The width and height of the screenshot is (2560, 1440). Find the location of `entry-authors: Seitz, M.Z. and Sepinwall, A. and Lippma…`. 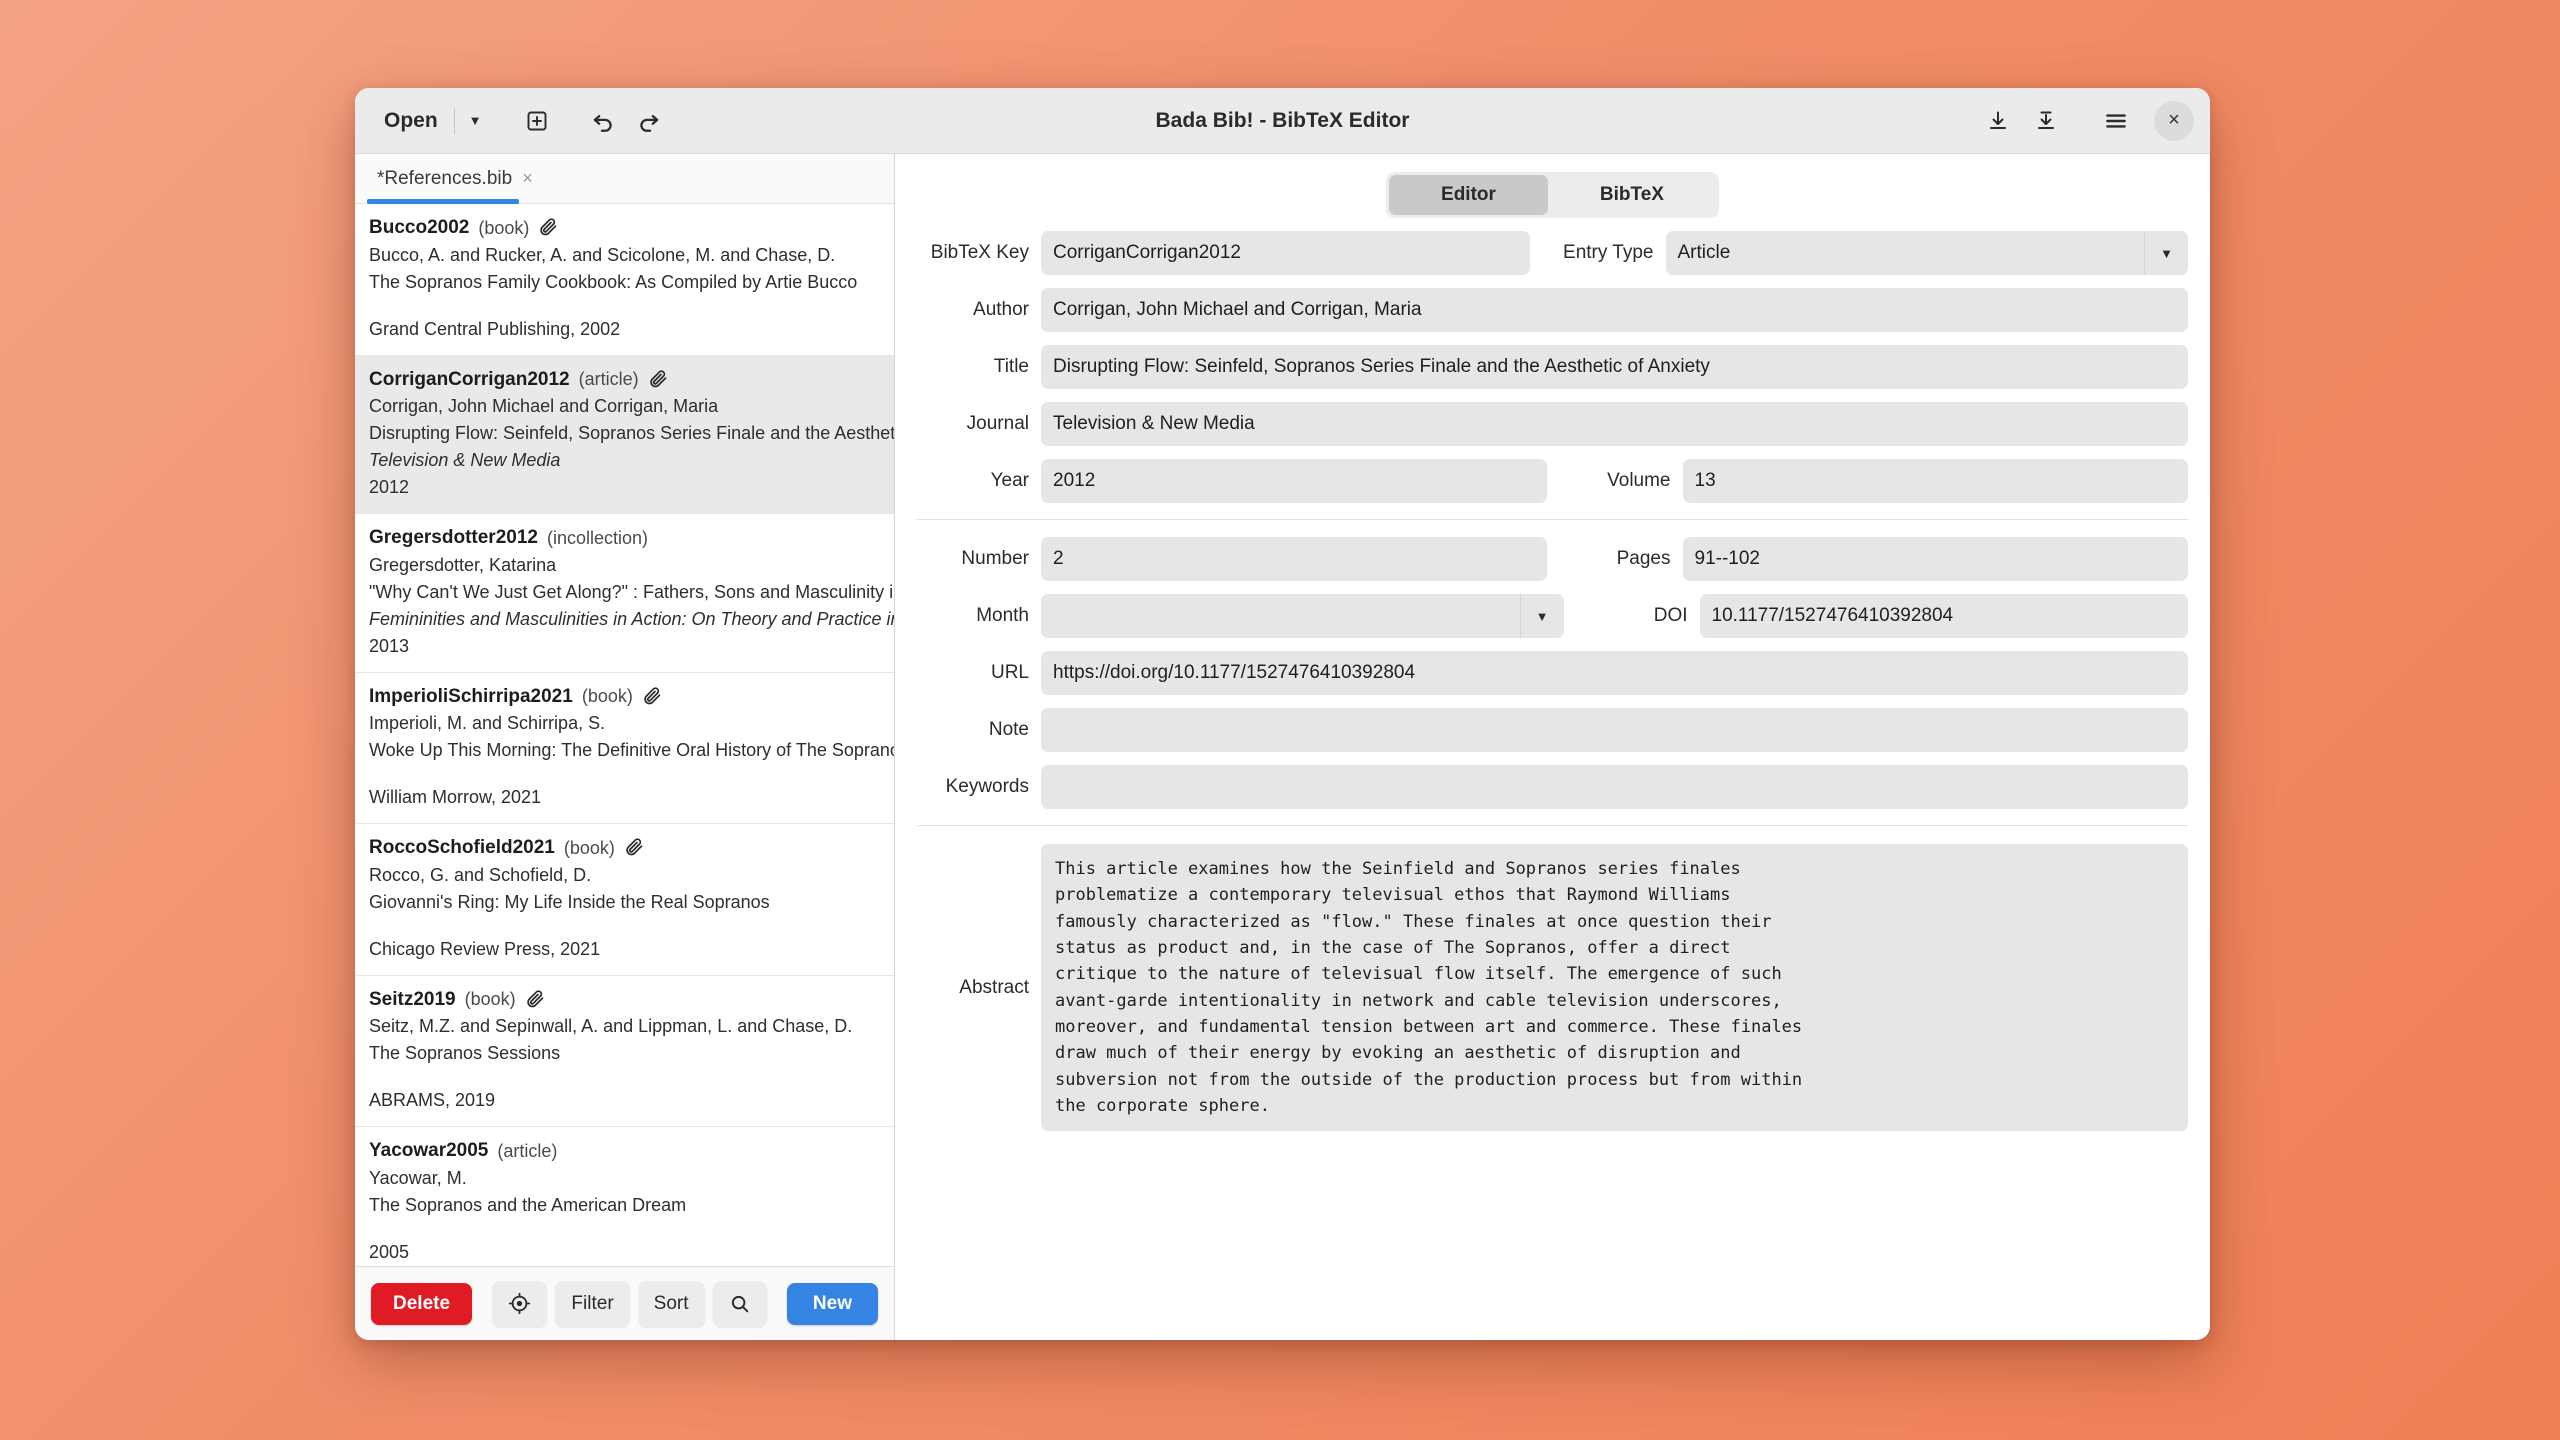

entry-authors: Seitz, M.Z. and Sepinwall, A. and Lippma… is located at coordinates (611, 1026).